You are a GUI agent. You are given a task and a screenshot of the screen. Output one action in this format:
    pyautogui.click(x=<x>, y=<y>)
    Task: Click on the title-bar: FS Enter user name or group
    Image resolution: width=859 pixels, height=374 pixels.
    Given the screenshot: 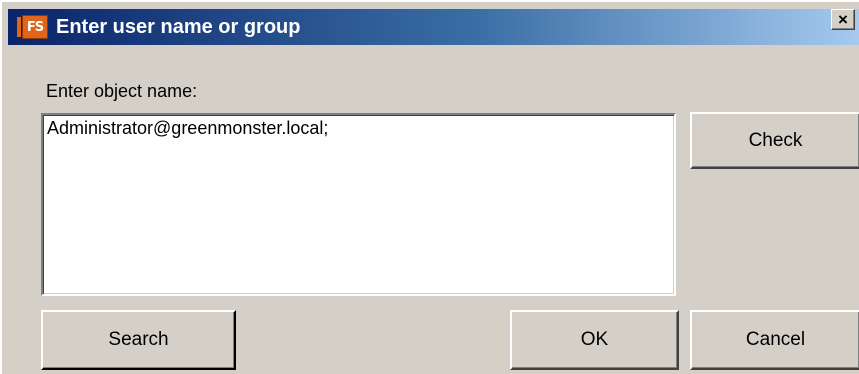 What is the action you would take?
    pyautogui.click(x=433, y=27)
    